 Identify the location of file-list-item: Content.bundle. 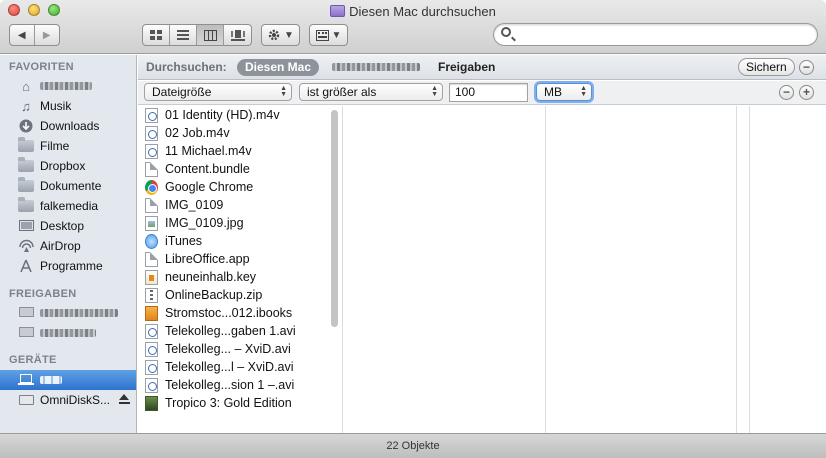
(233, 169).